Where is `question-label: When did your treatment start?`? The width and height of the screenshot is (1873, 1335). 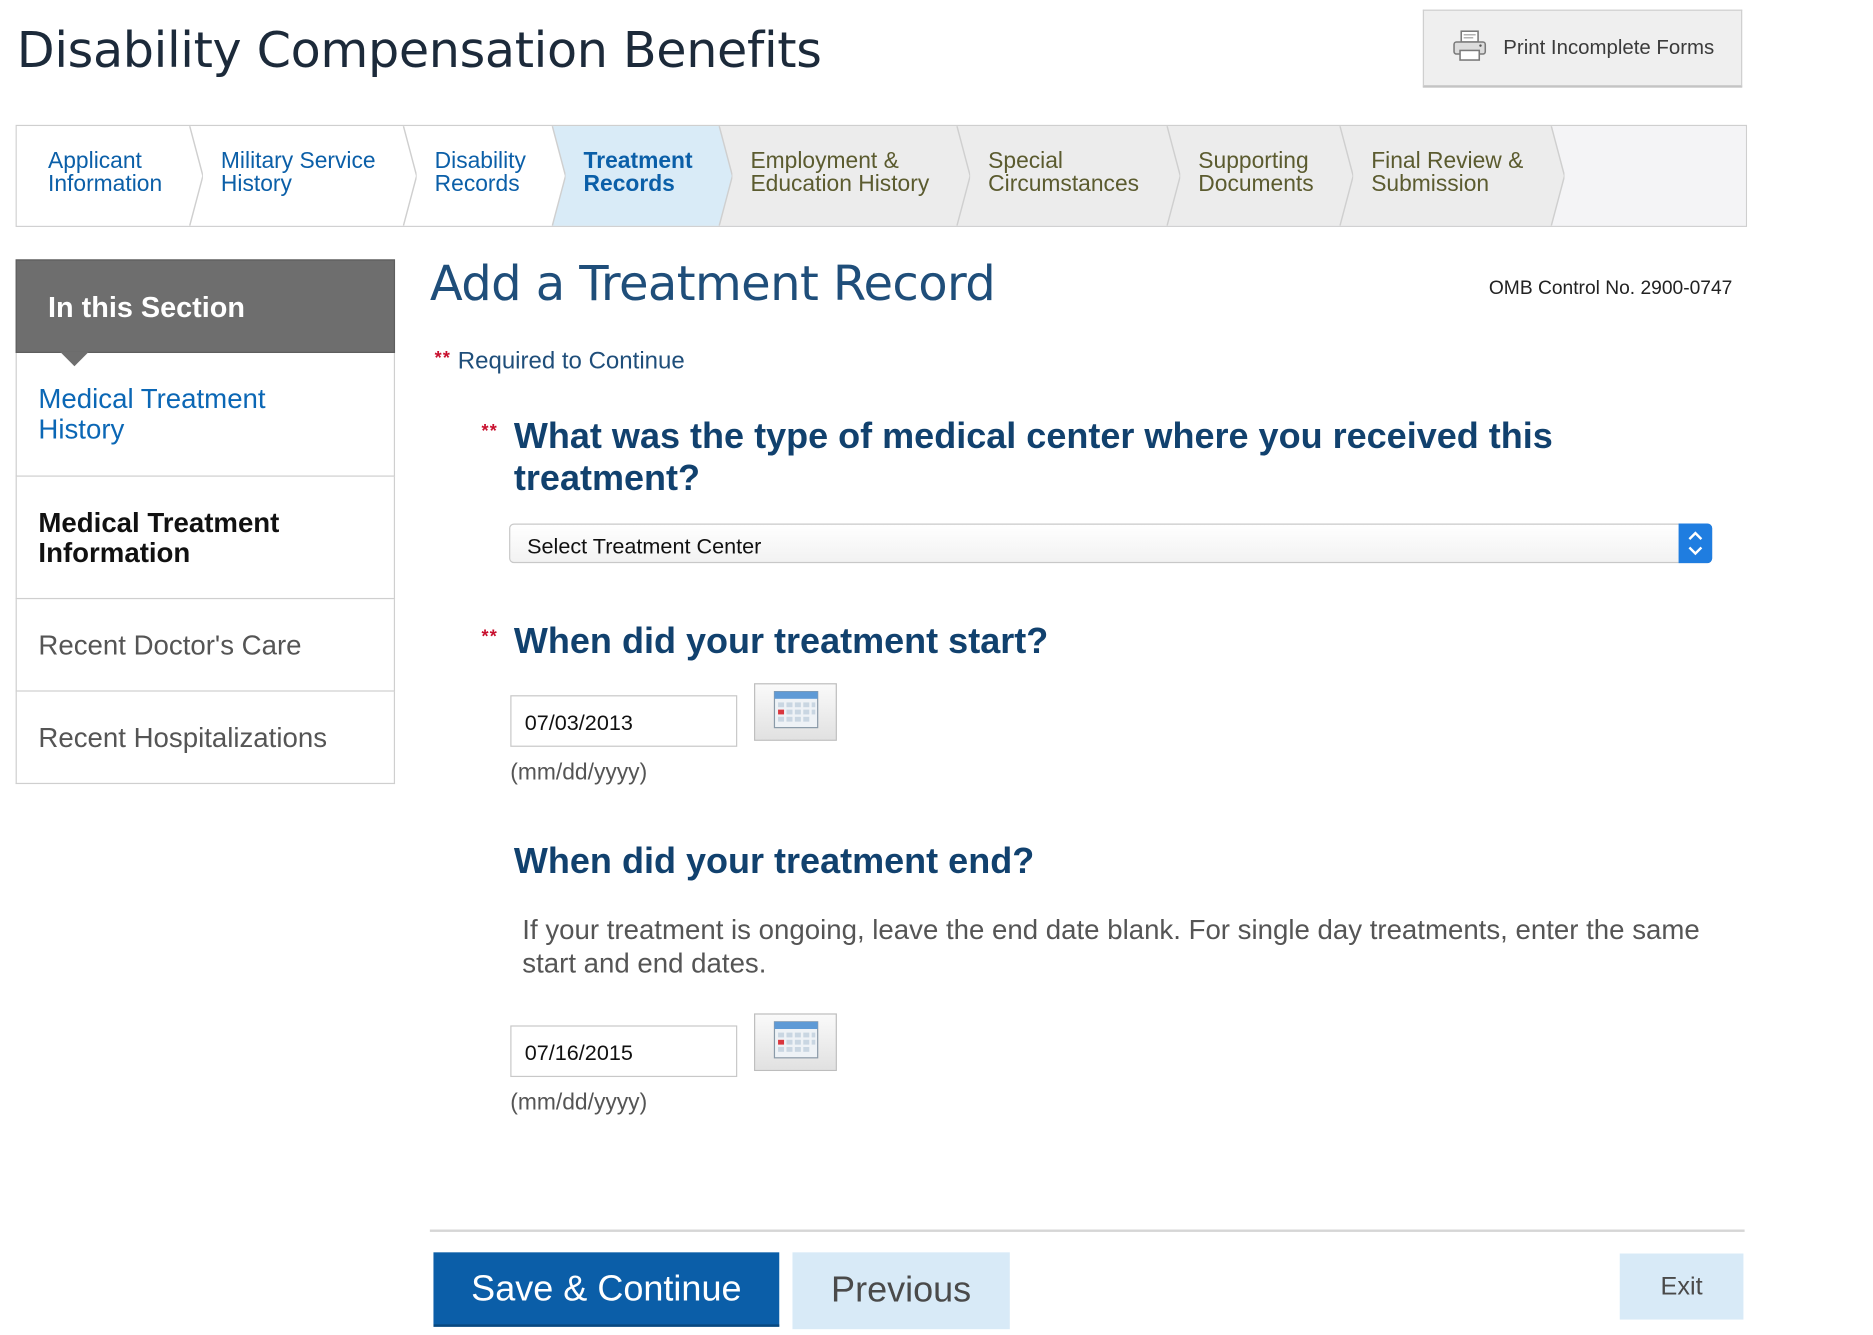 question-label: When did your treatment start? is located at coordinates (781, 641).